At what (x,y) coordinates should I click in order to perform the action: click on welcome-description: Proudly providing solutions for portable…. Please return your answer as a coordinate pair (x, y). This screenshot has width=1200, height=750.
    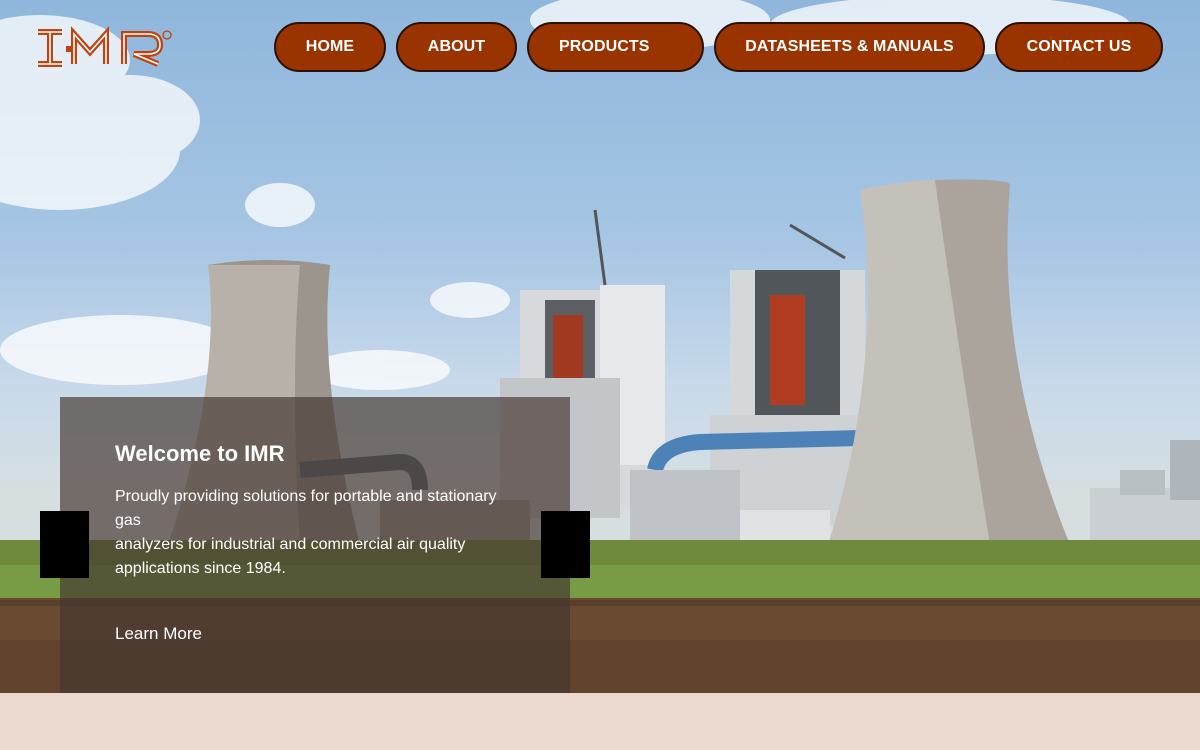
    Looking at the image, I should click on (315, 533).